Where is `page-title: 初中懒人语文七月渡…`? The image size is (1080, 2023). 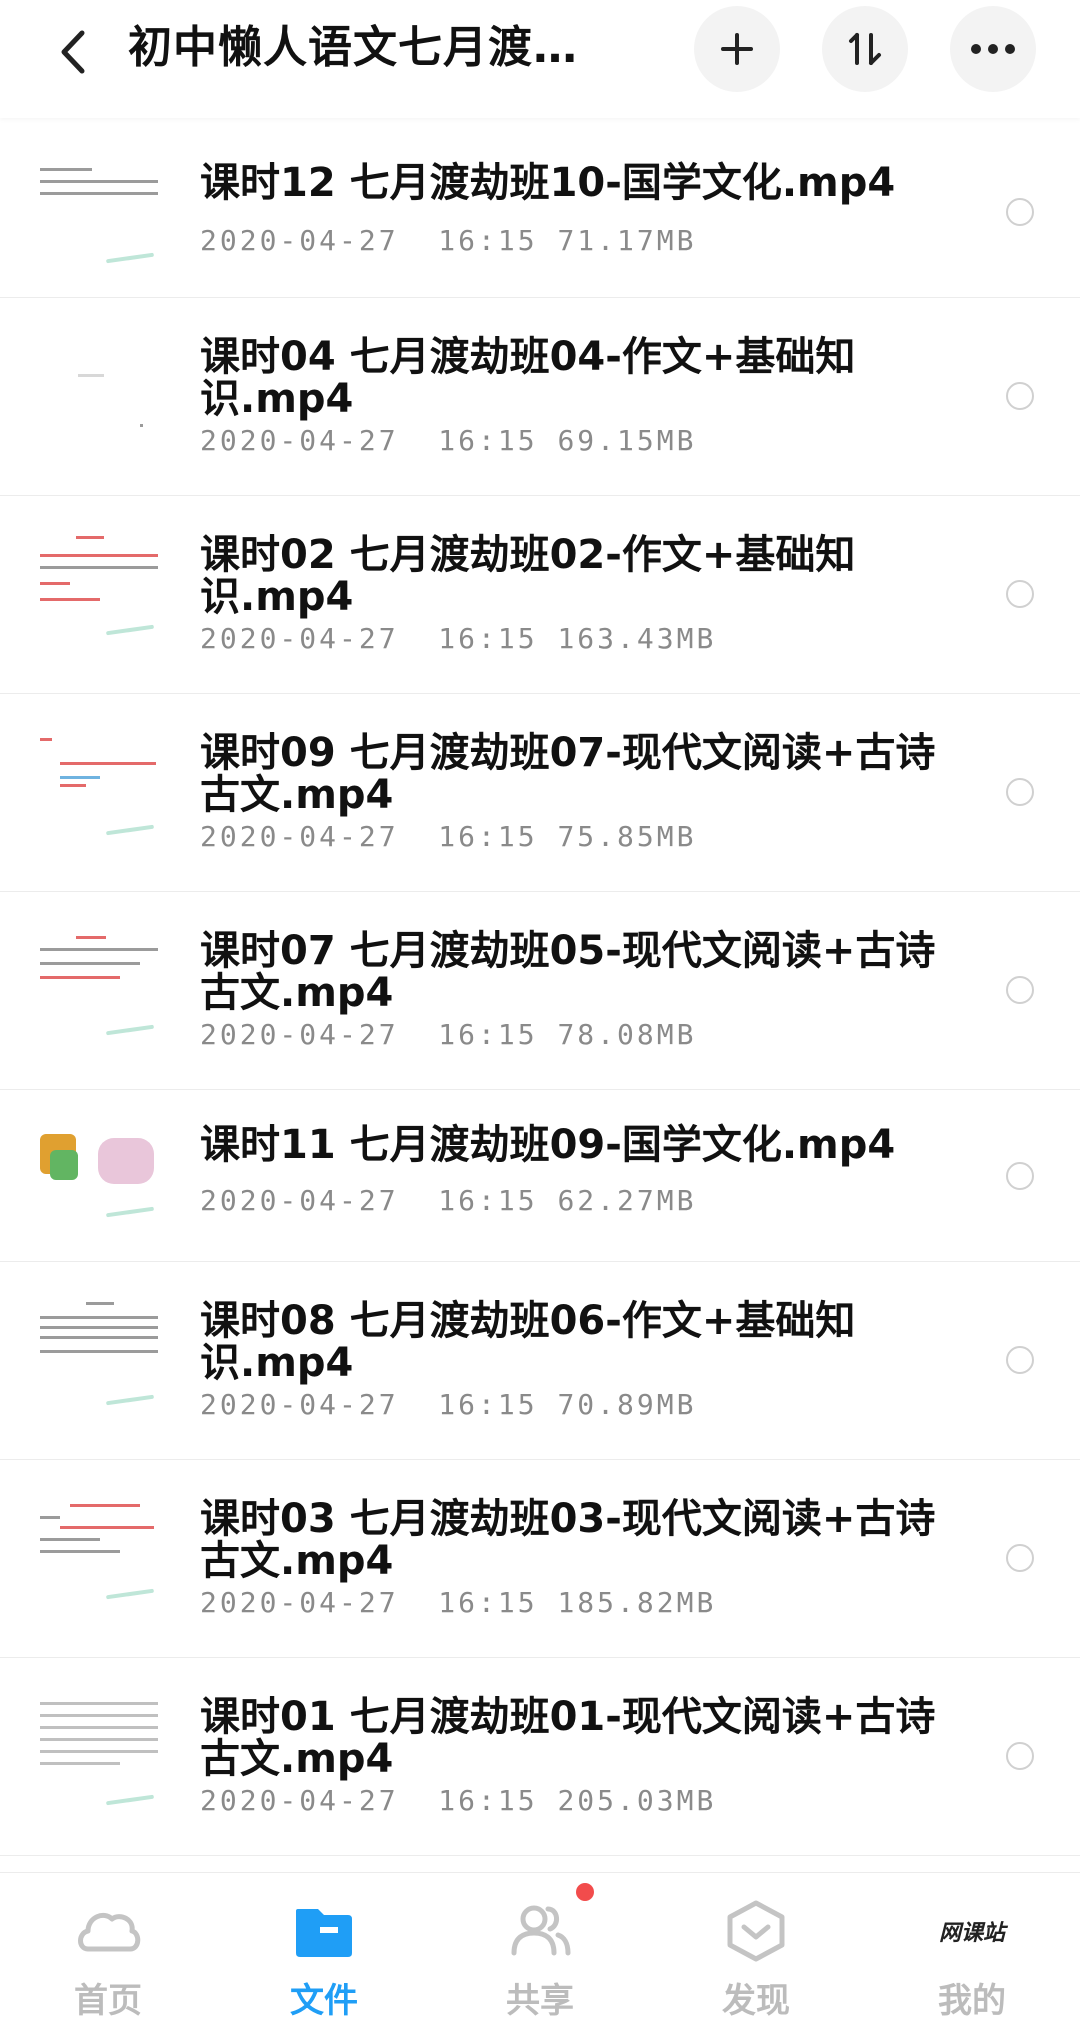
page-title: 初中懒人语文七月渡… is located at coordinates (353, 47).